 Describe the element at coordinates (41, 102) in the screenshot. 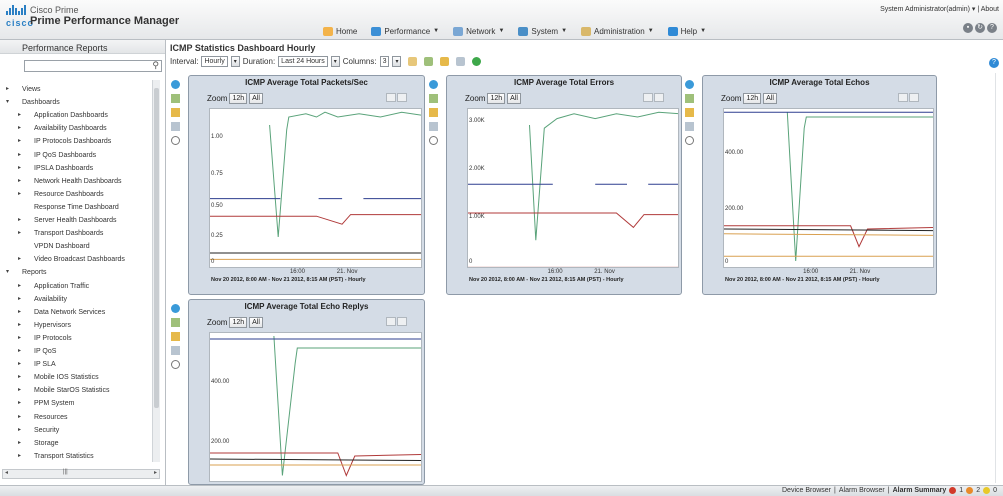

I see `tree-item: Dashboards` at that location.